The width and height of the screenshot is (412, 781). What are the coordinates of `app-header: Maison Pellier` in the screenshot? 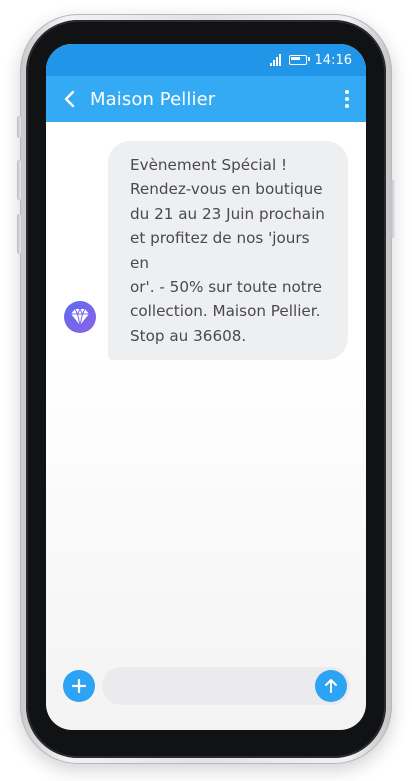 It's located at (206, 99).